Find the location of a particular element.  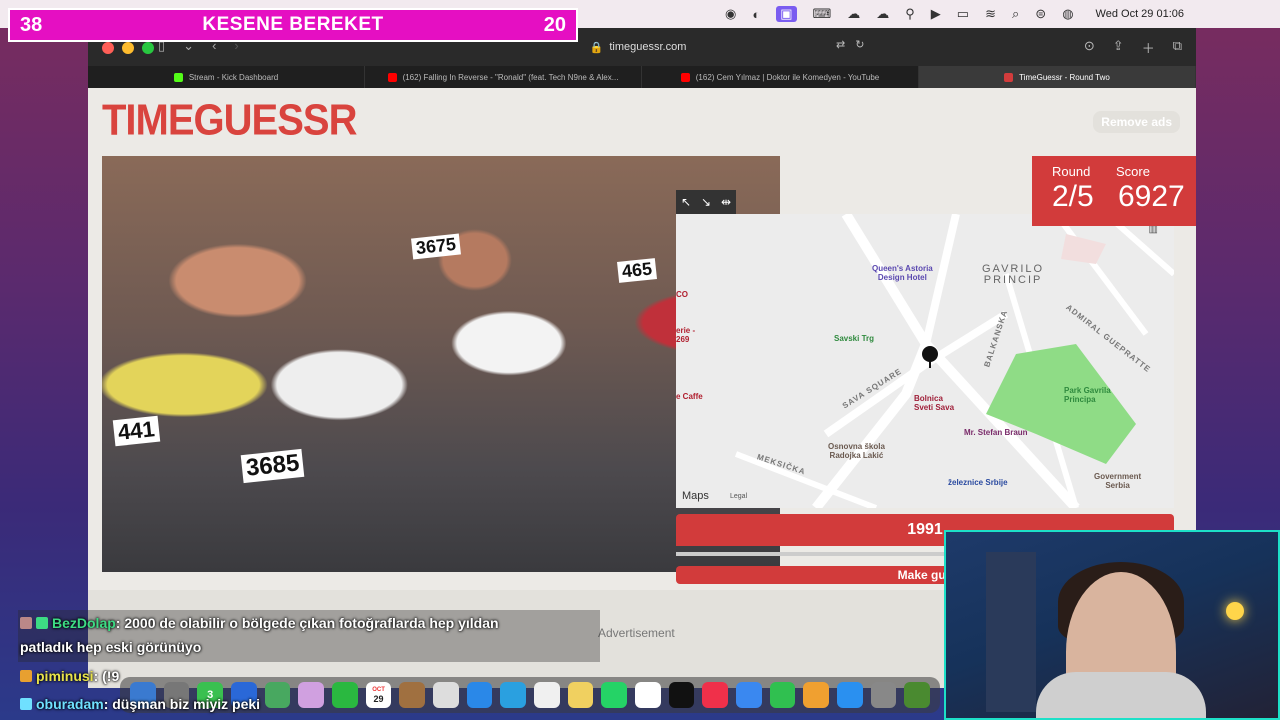

chat-message: piminusi: (!9 is located at coordinates (69, 676).